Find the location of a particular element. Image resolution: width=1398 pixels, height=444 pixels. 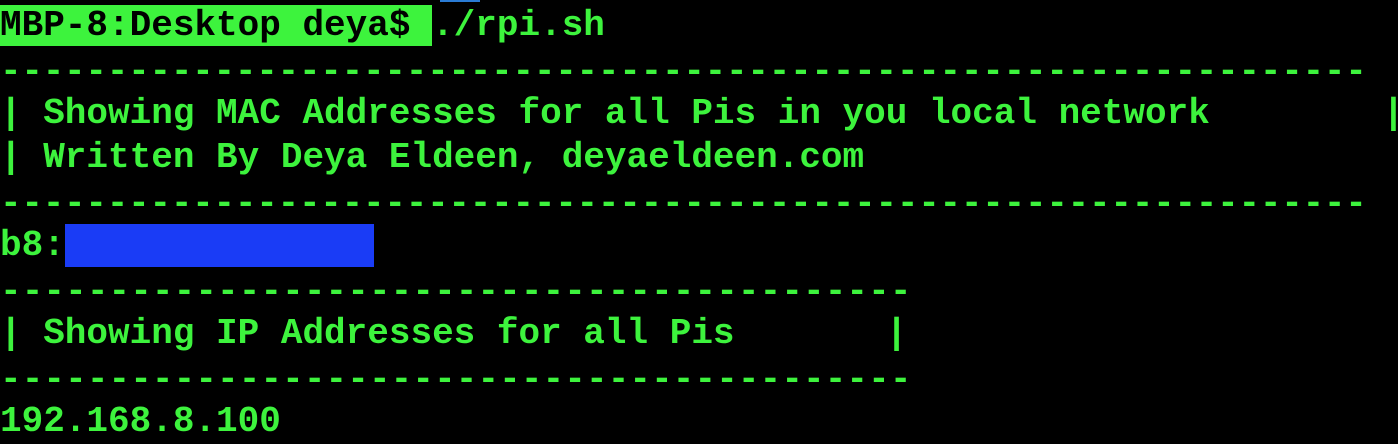

top-strip is located at coordinates (460, 1).